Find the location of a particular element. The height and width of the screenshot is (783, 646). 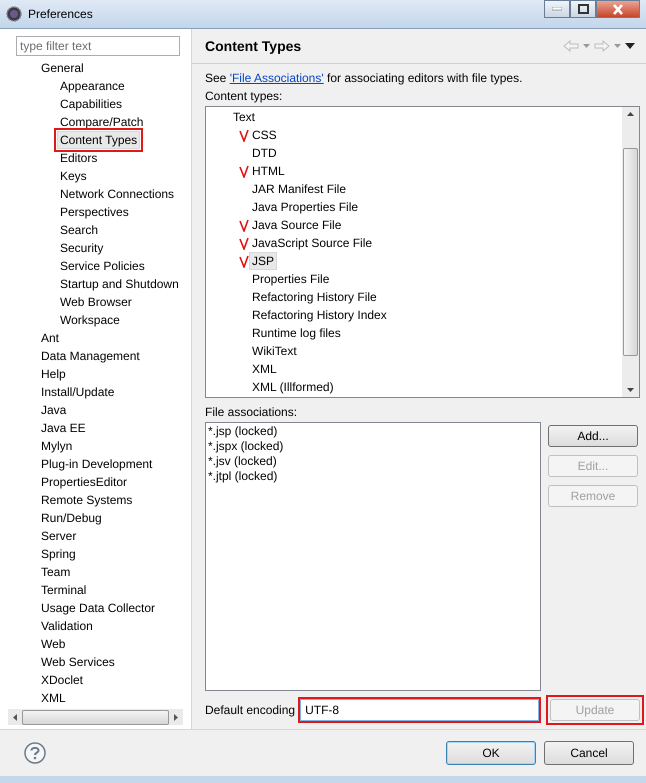

file-association-item: *.jspx (locked) is located at coordinates (373, 446).